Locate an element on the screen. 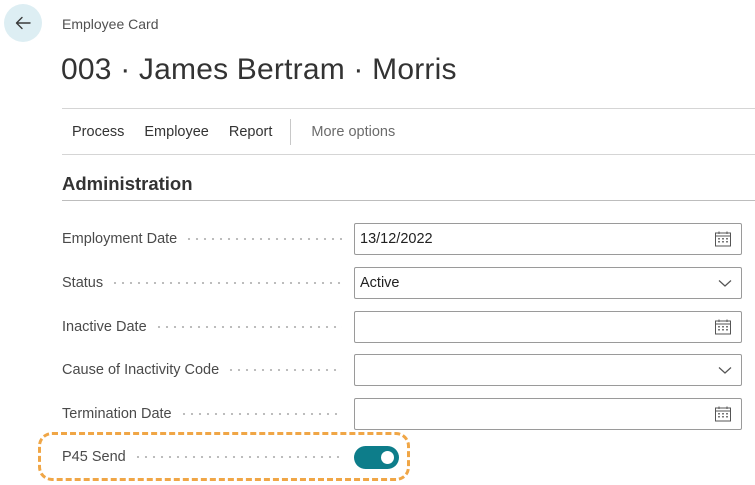 The width and height of the screenshot is (755, 485). more-options-action: More options is located at coordinates (353, 132).